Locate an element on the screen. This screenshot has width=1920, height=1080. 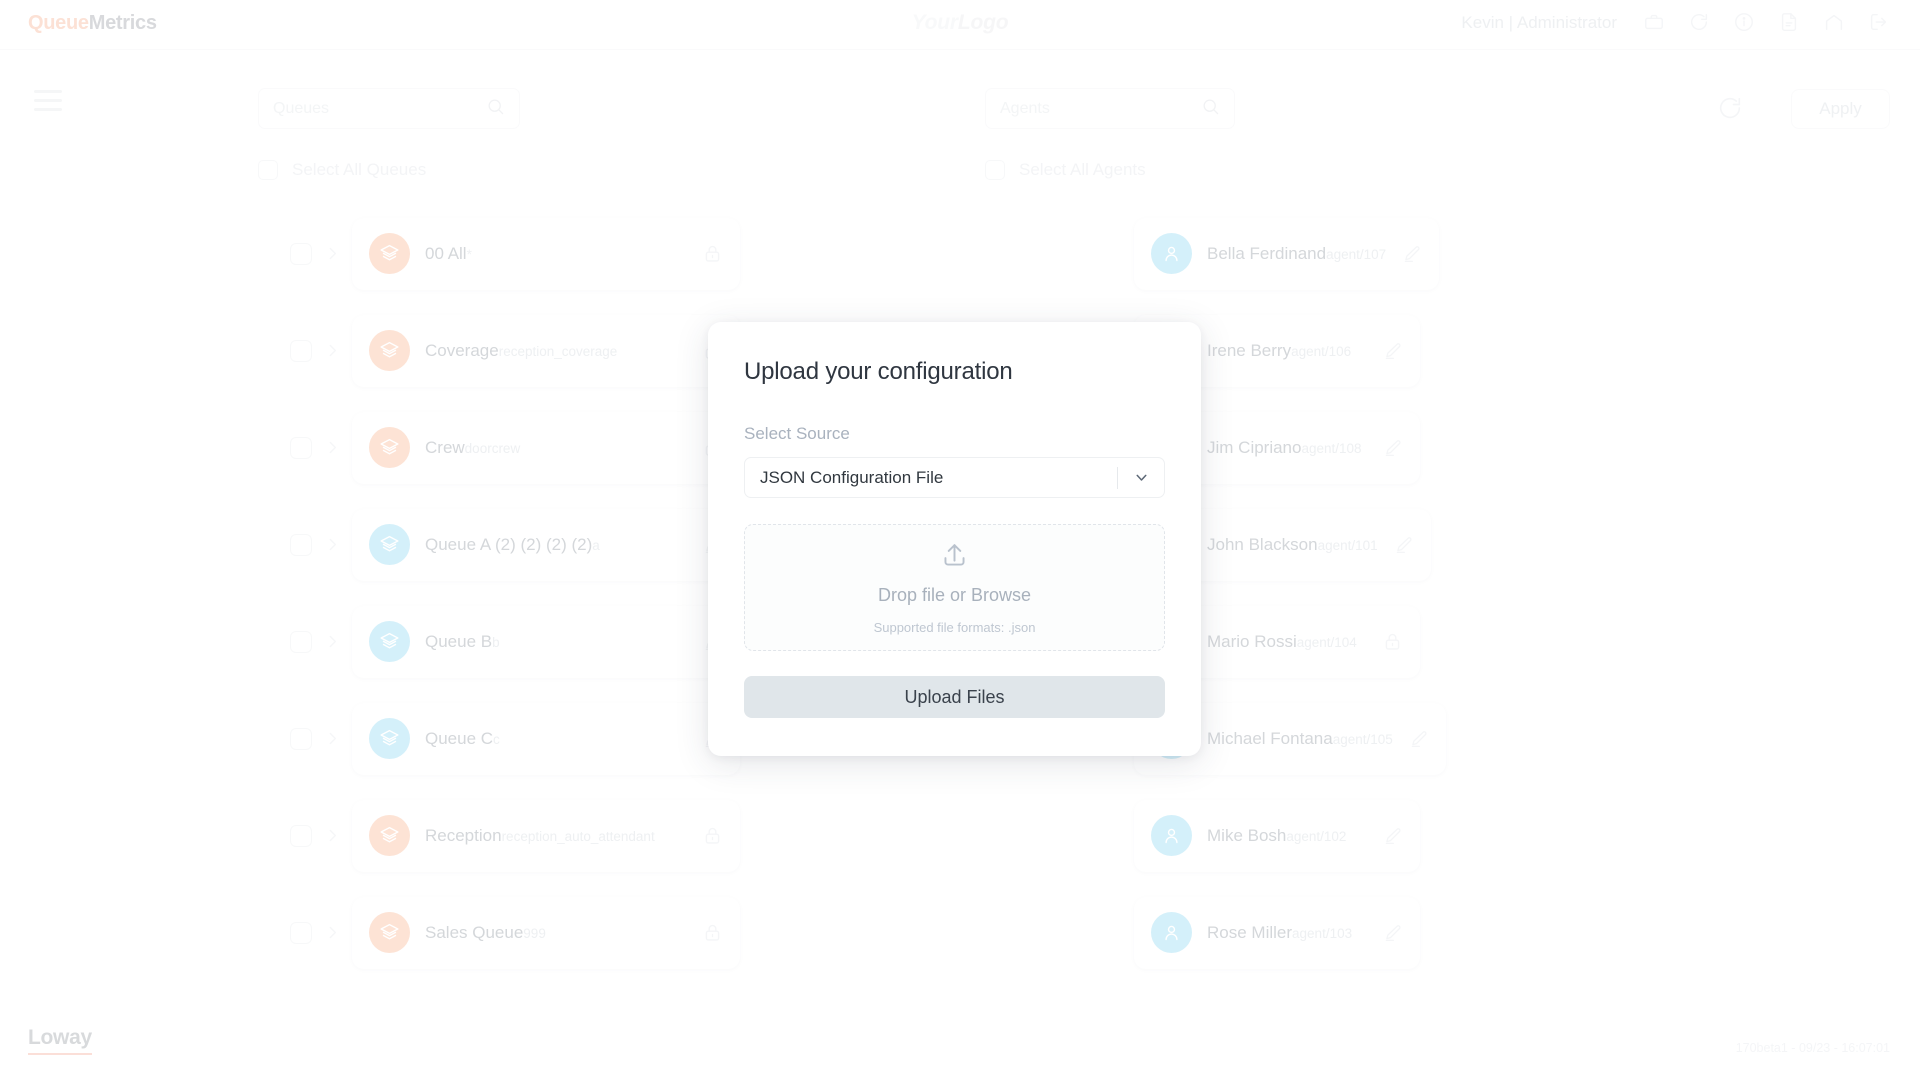
queue-meta: Queue Bb is located at coordinates (556, 641).